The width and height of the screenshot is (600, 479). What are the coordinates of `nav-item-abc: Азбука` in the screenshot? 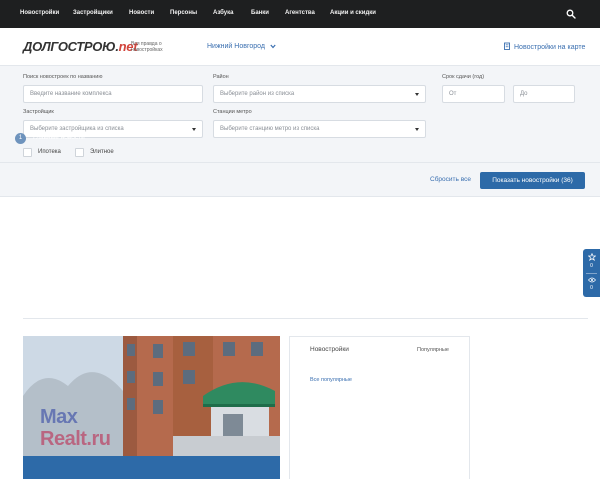 It's located at (223, 13).